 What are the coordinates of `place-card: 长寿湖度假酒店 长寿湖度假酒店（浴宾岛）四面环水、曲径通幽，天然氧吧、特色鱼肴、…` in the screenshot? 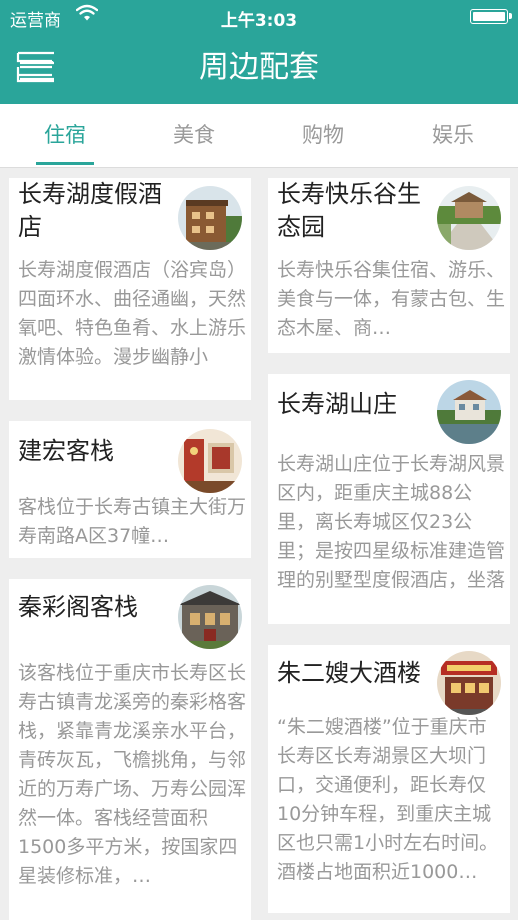 It's located at (130, 289).